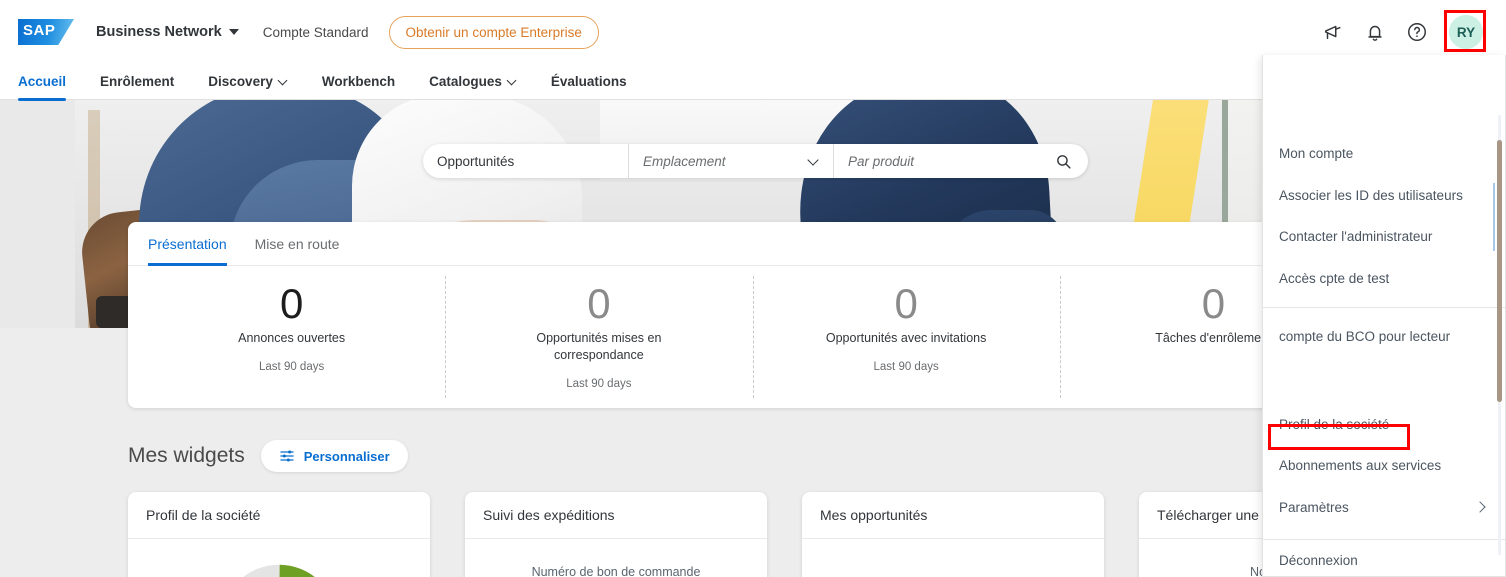 This screenshot has width=1506, height=577. I want to click on nav-label: Enrôlement, so click(137, 81).